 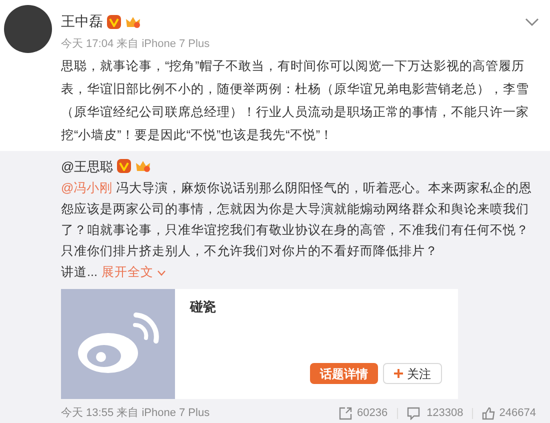 I want to click on comment-icon, so click(x=413, y=413).